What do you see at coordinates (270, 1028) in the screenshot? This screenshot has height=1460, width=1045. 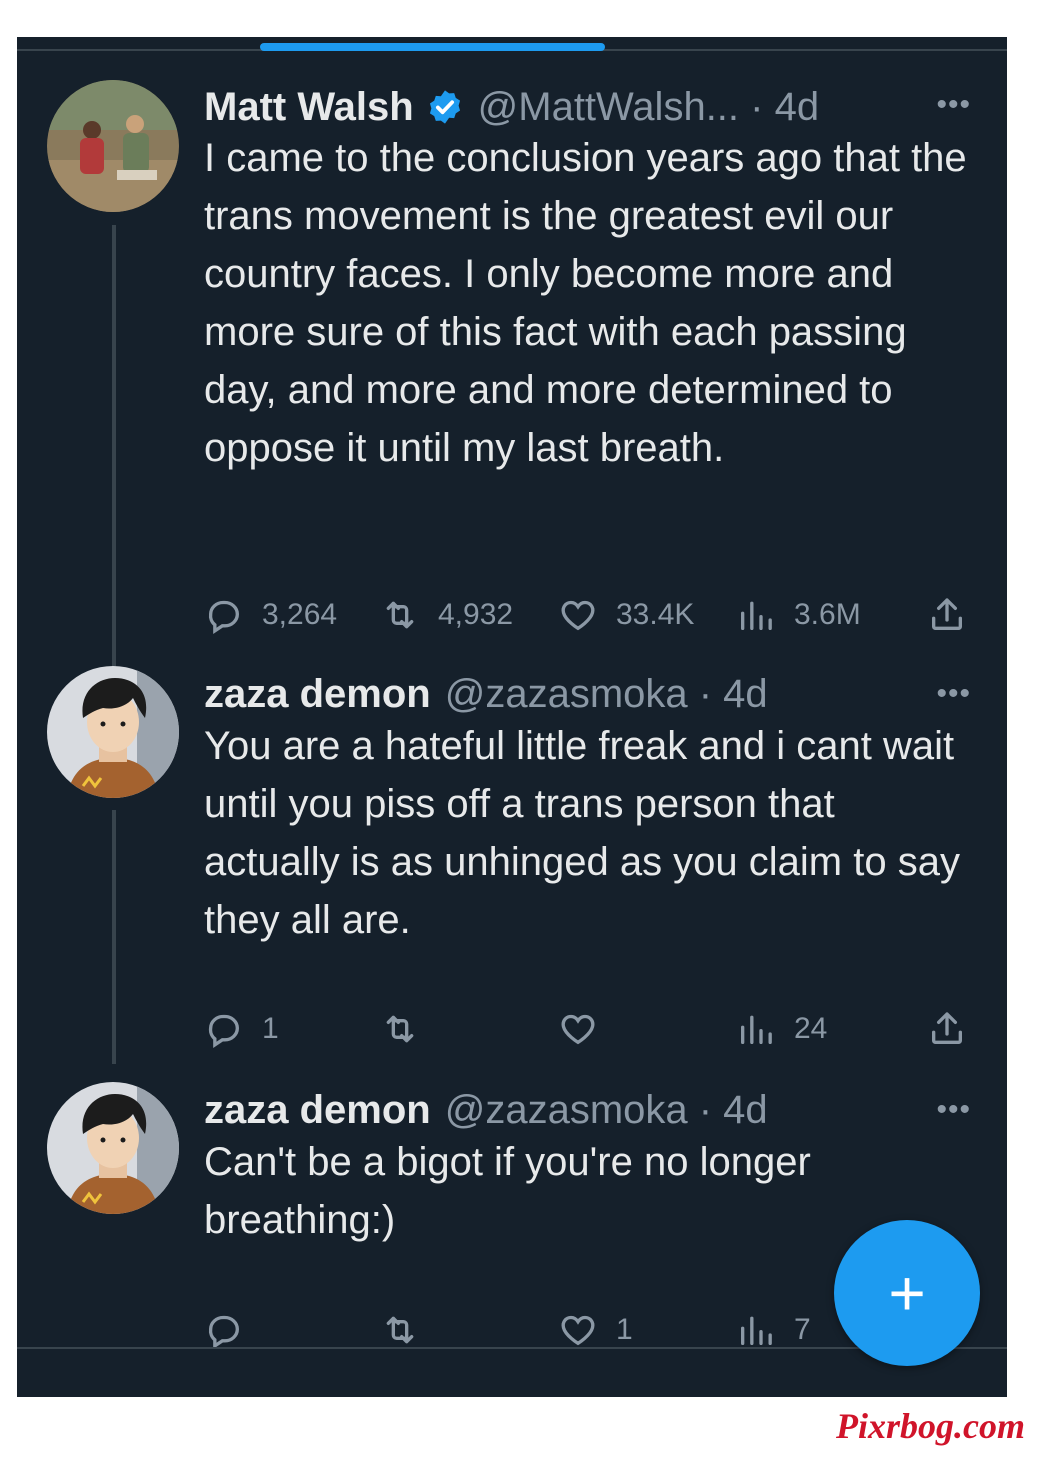 I see `reply-count: 1` at bounding box center [270, 1028].